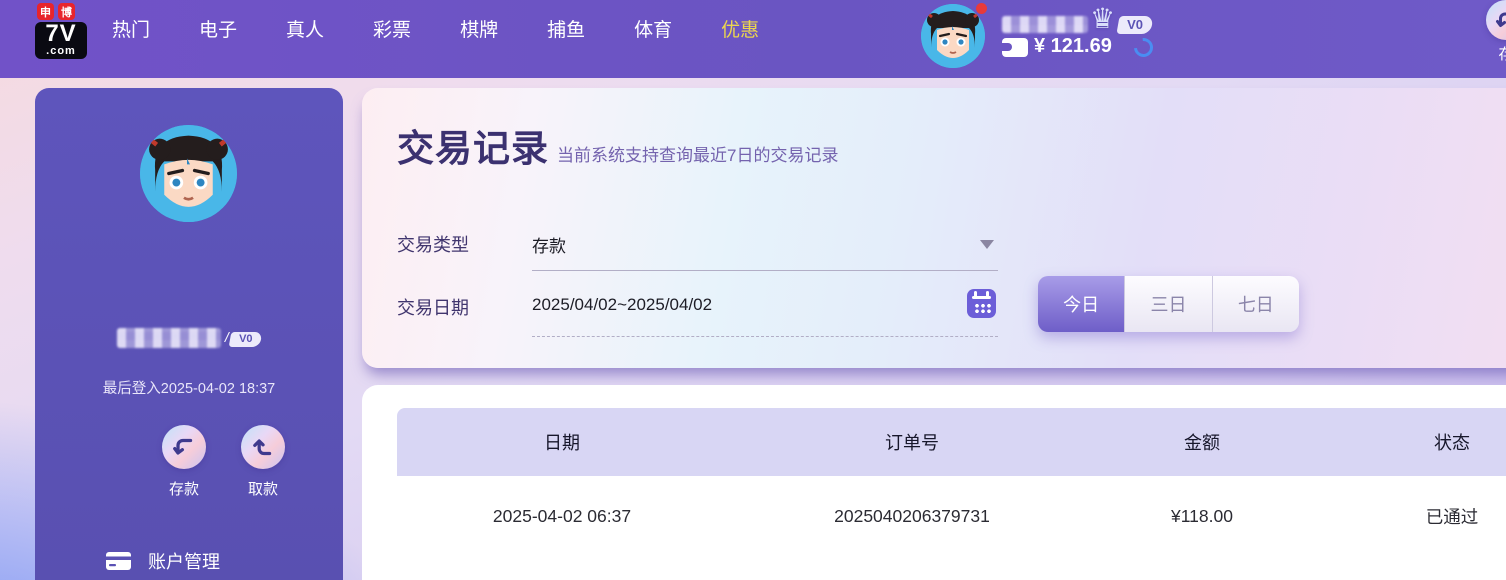 Image resolution: width=1506 pixels, height=580 pixels. I want to click on logo-main: 7V .com, so click(61, 40).